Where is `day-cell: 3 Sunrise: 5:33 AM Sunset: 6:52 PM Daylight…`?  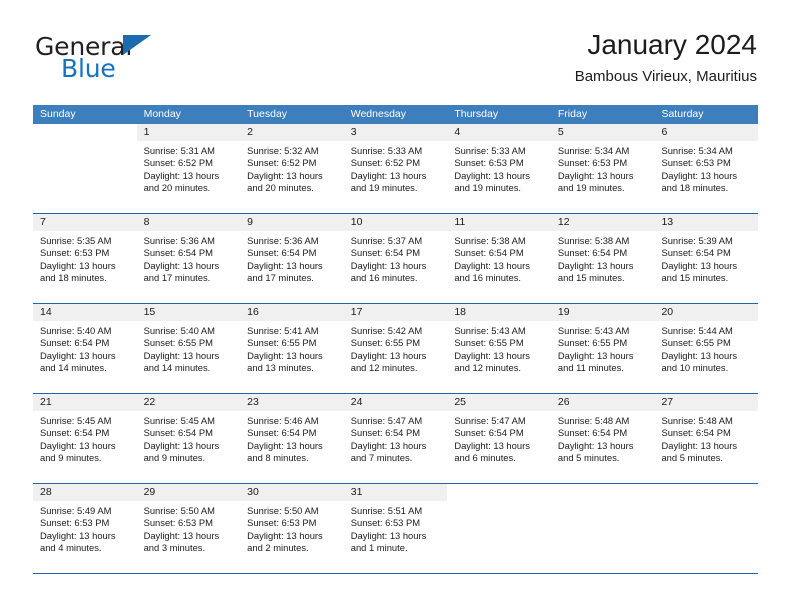 day-cell: 3 Sunrise: 5:33 AM Sunset: 6:52 PM Daylight… is located at coordinates (395, 168).